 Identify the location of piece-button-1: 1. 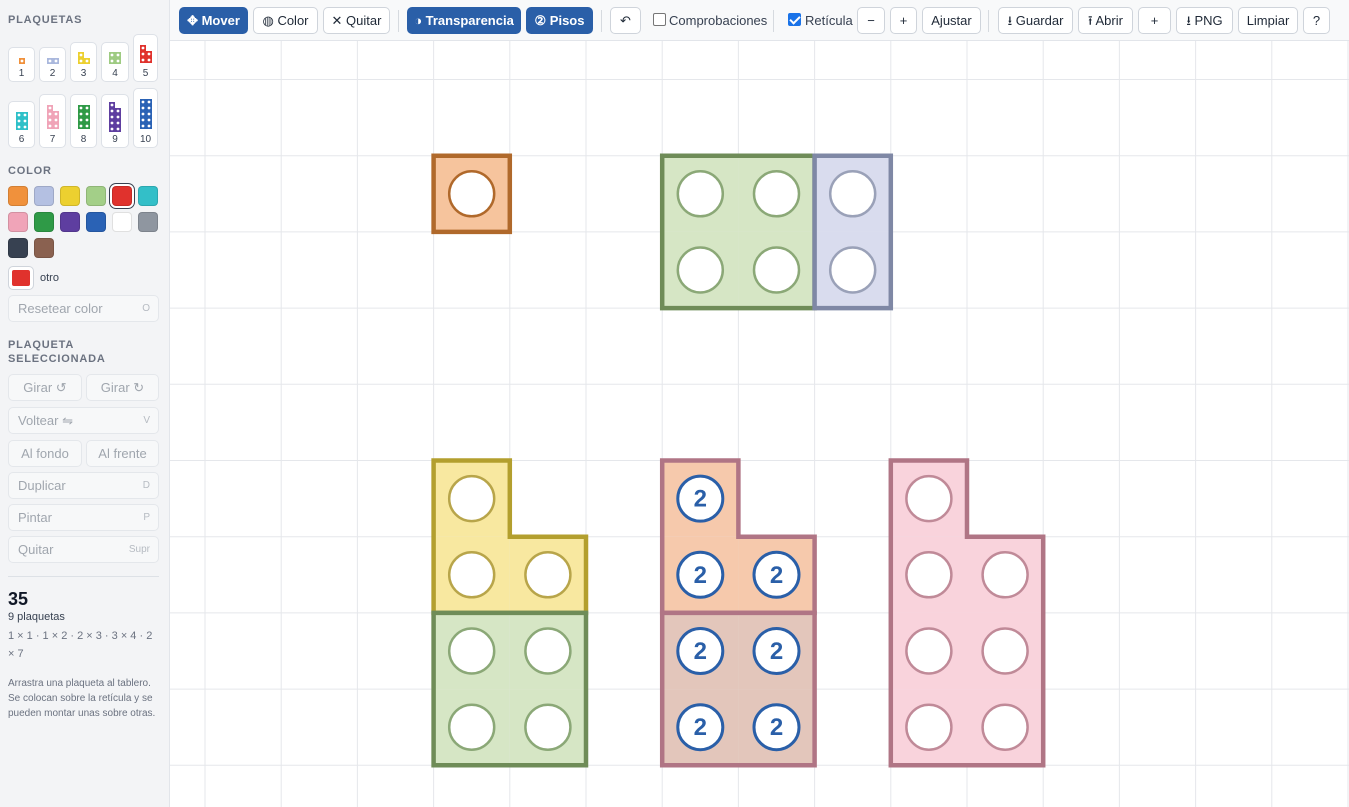
(21, 64).